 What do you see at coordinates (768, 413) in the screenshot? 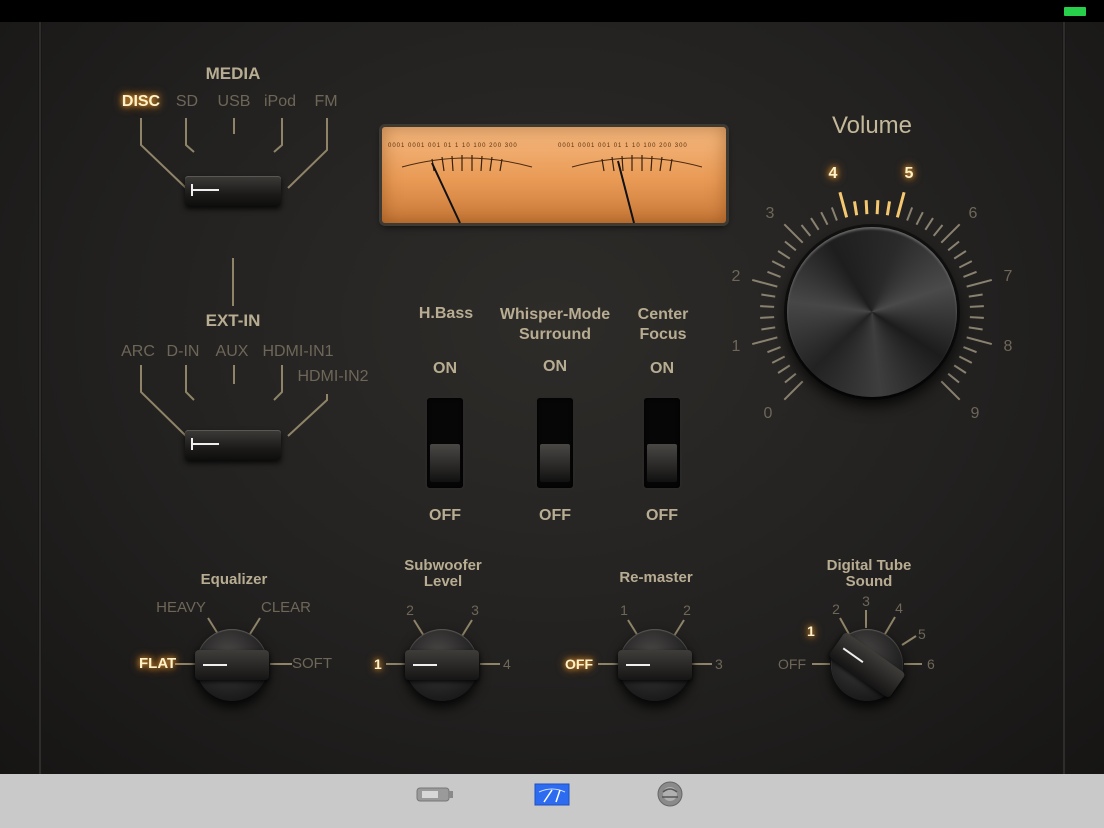
I see `volume-mark-0: 0` at bounding box center [768, 413].